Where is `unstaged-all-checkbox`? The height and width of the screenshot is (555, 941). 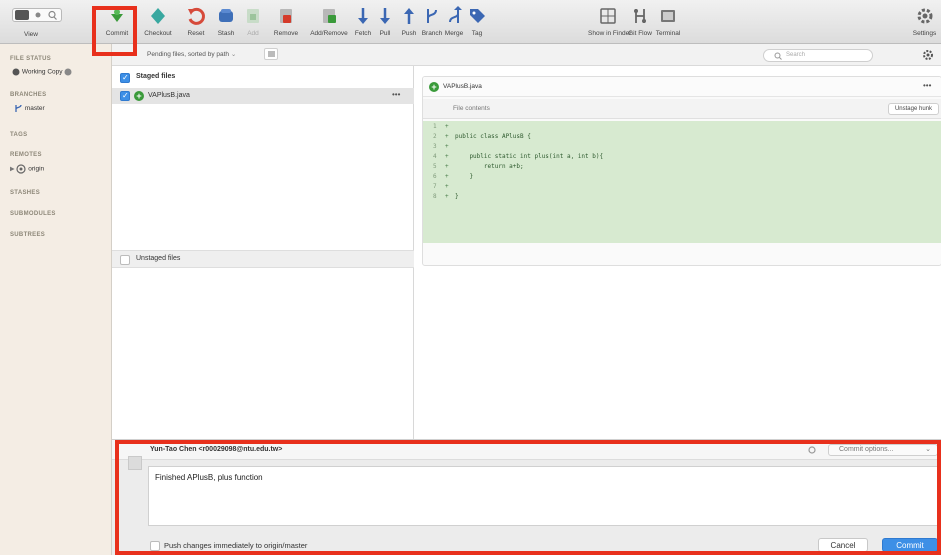 unstaged-all-checkbox is located at coordinates (125, 260).